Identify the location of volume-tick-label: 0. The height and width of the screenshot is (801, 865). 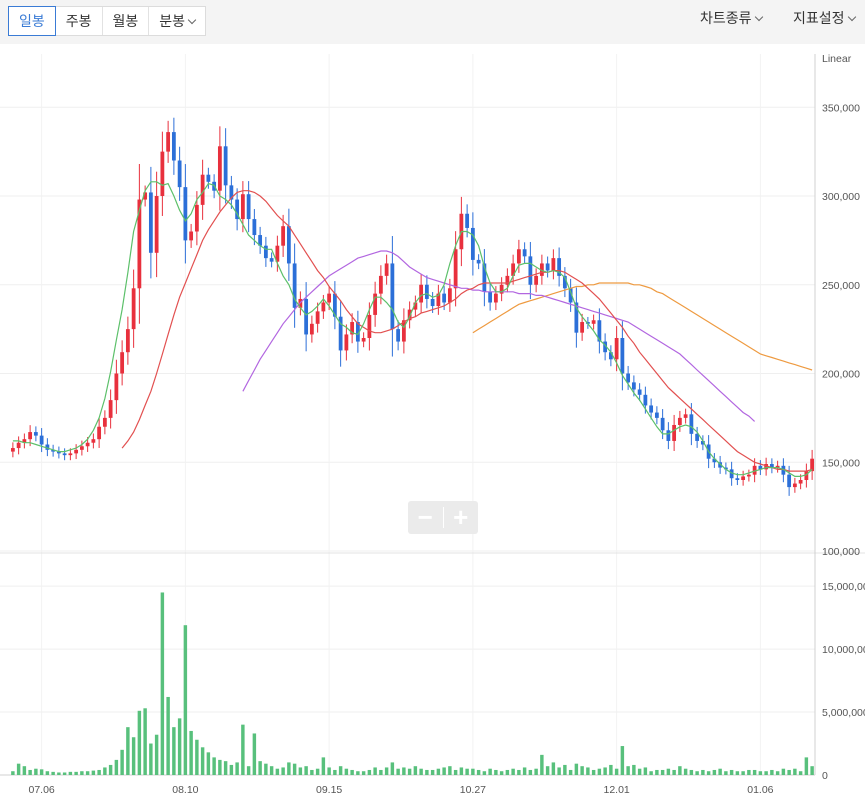
(825, 776).